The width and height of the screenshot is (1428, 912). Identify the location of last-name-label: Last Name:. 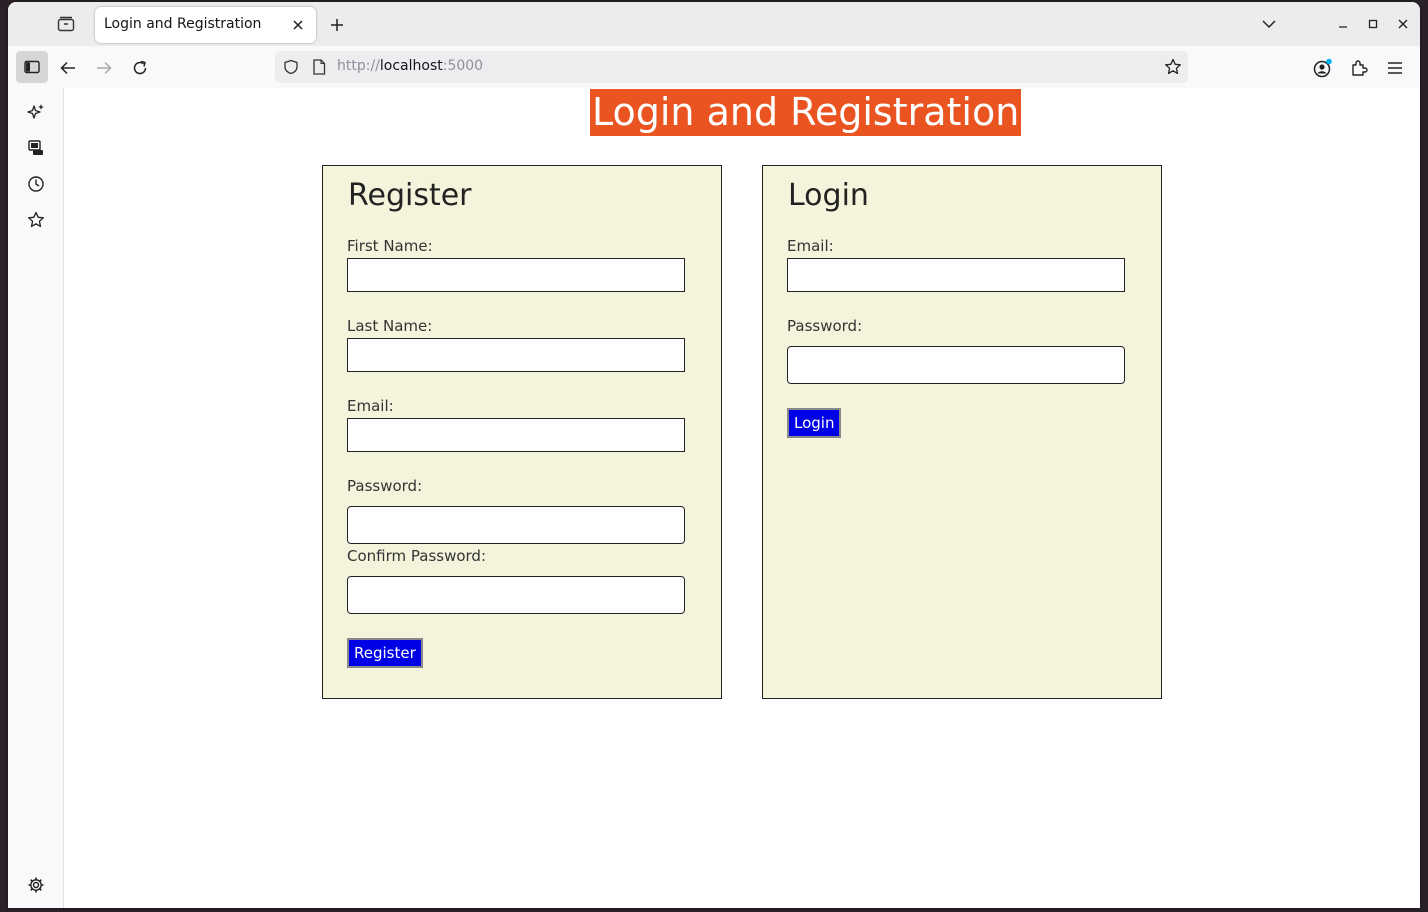
(390, 326).